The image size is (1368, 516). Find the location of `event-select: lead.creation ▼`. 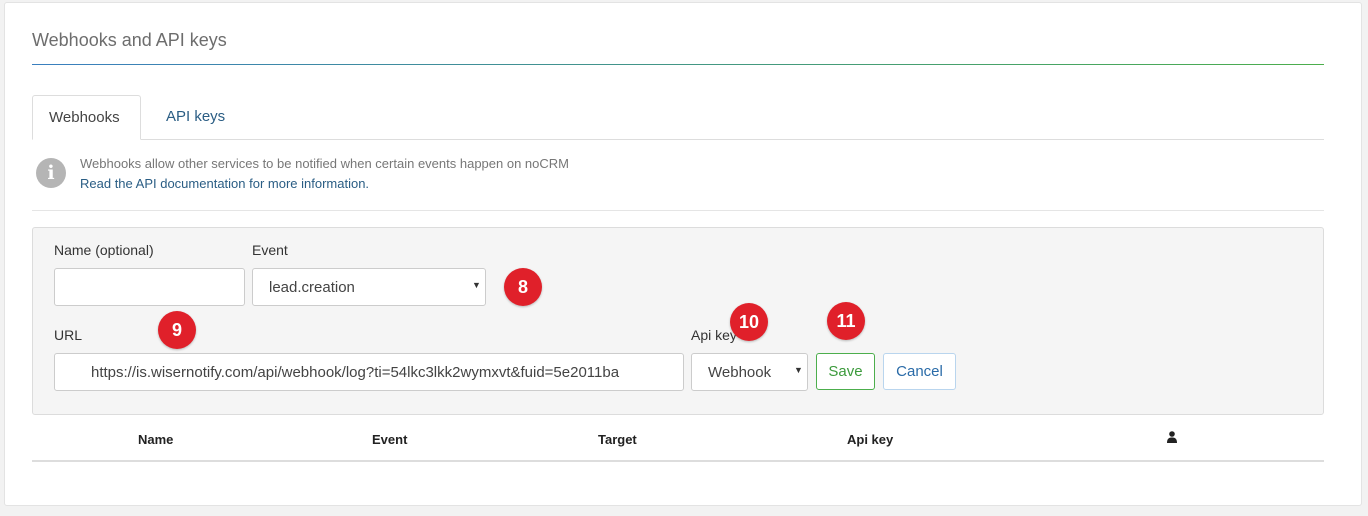

event-select: lead.creation ▼ is located at coordinates (369, 287).